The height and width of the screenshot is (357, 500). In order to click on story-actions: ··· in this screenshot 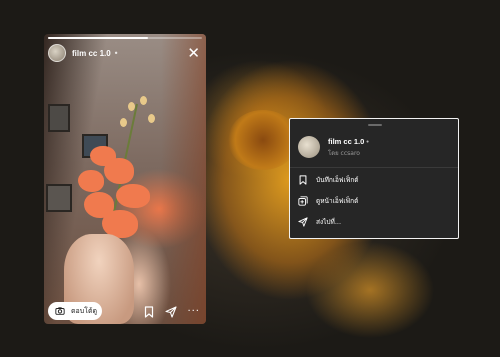, I will do `click(171, 312)`.